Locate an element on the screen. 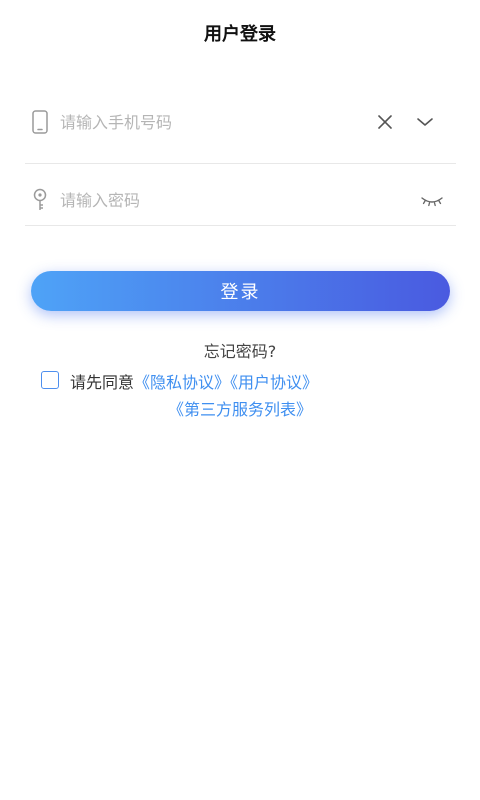 The width and height of the screenshot is (480, 800). agreement-line-1: 请先同意《隐私协议》《用户协议》 is located at coordinates (194, 381).